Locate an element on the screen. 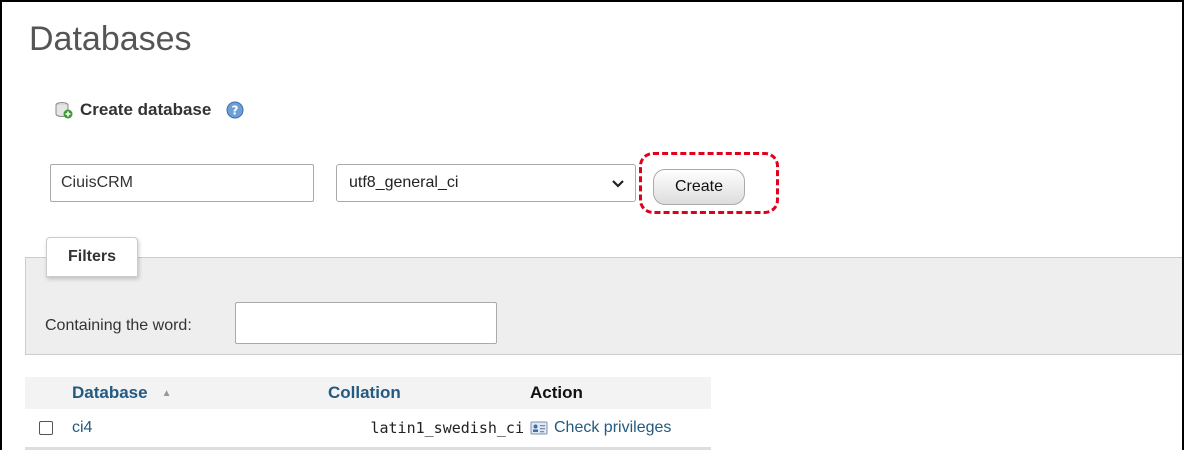  create-button: Create is located at coordinates (699, 187).